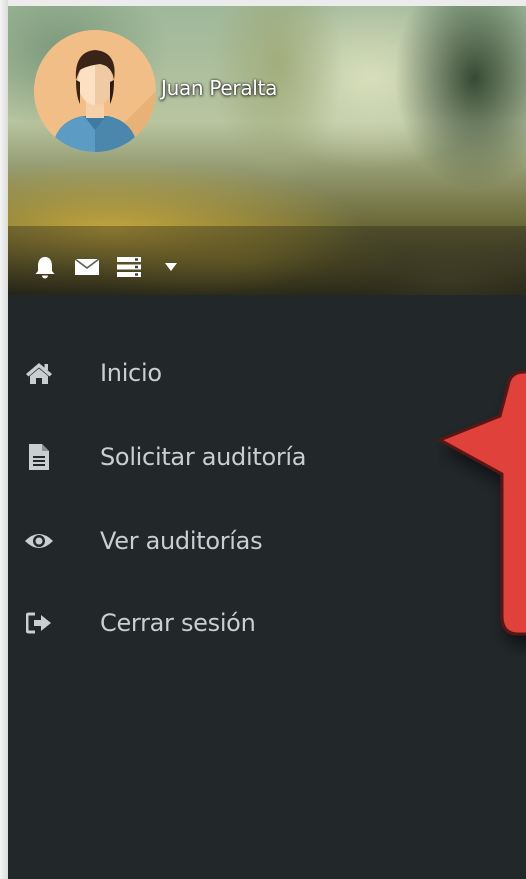  I want to click on avatar, so click(95, 91).